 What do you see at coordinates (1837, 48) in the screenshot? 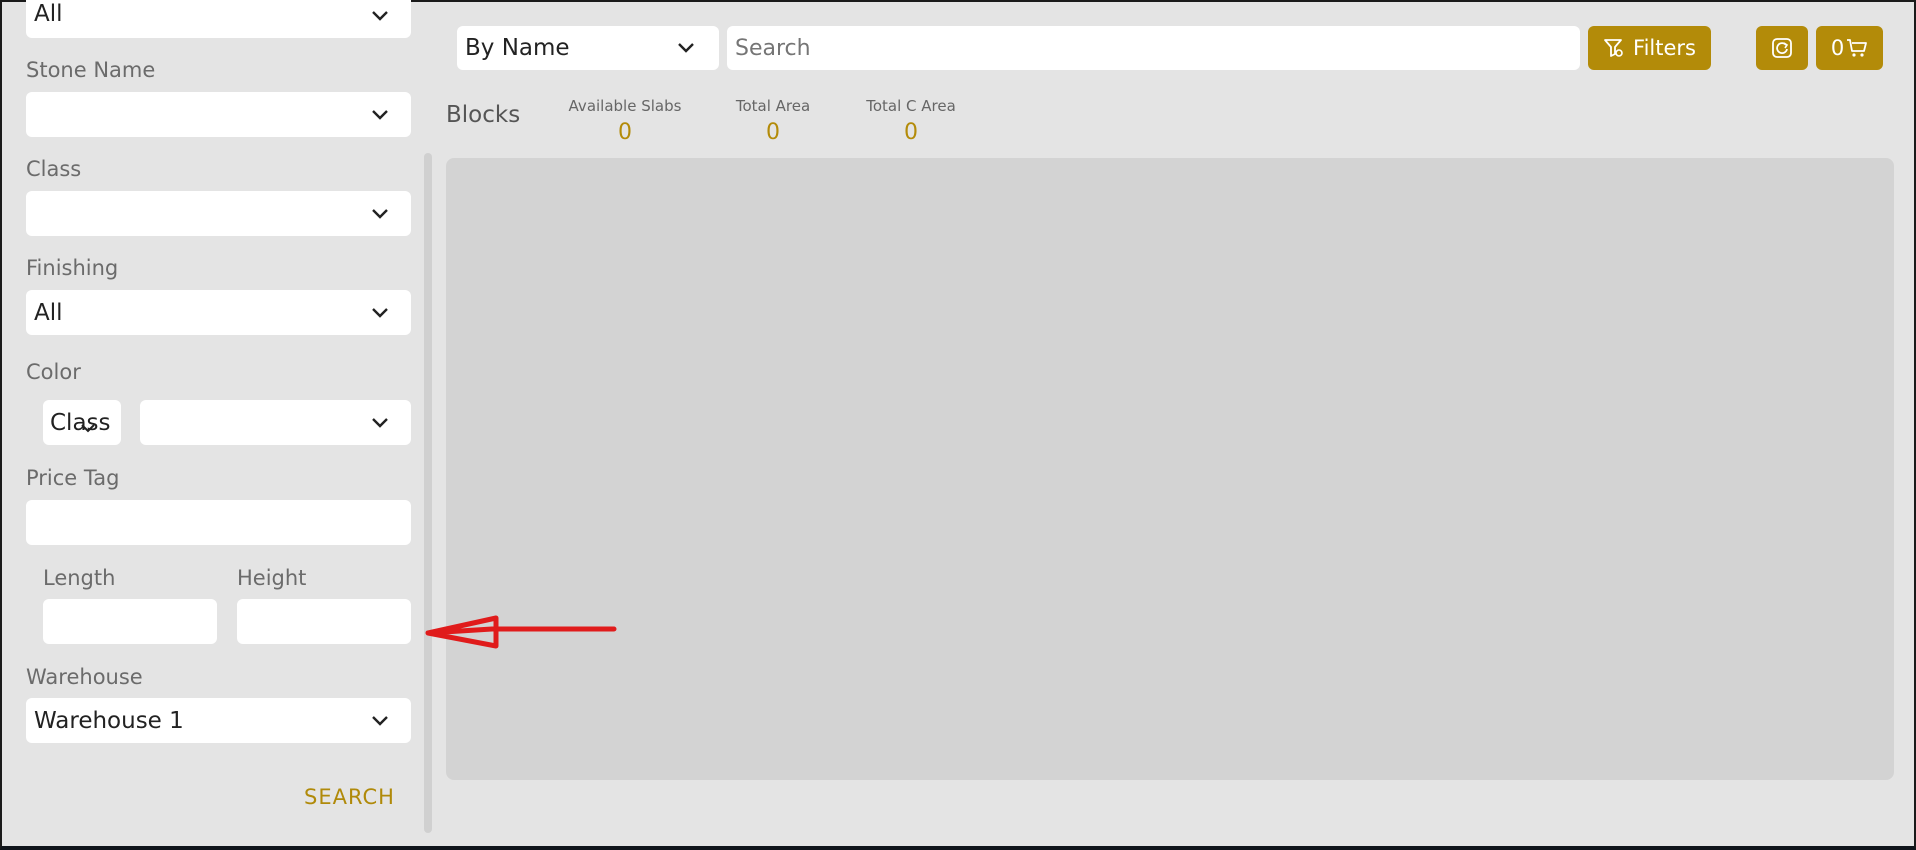
I see `cart-count: 0` at bounding box center [1837, 48].